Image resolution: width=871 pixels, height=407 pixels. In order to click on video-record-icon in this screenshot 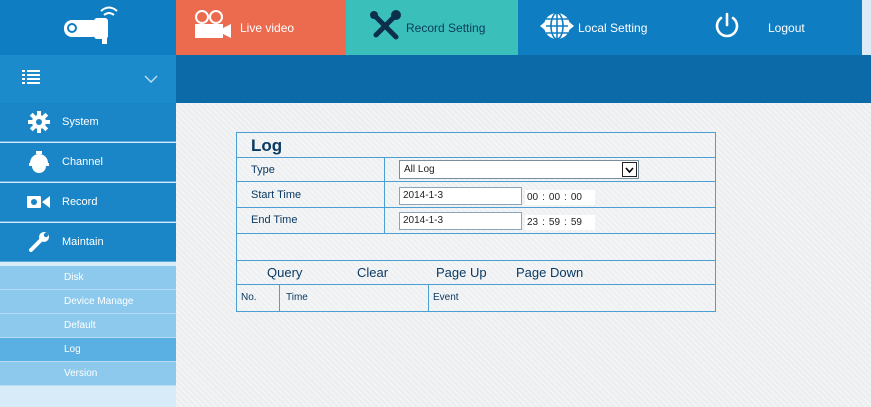, I will do `click(39, 202)`.